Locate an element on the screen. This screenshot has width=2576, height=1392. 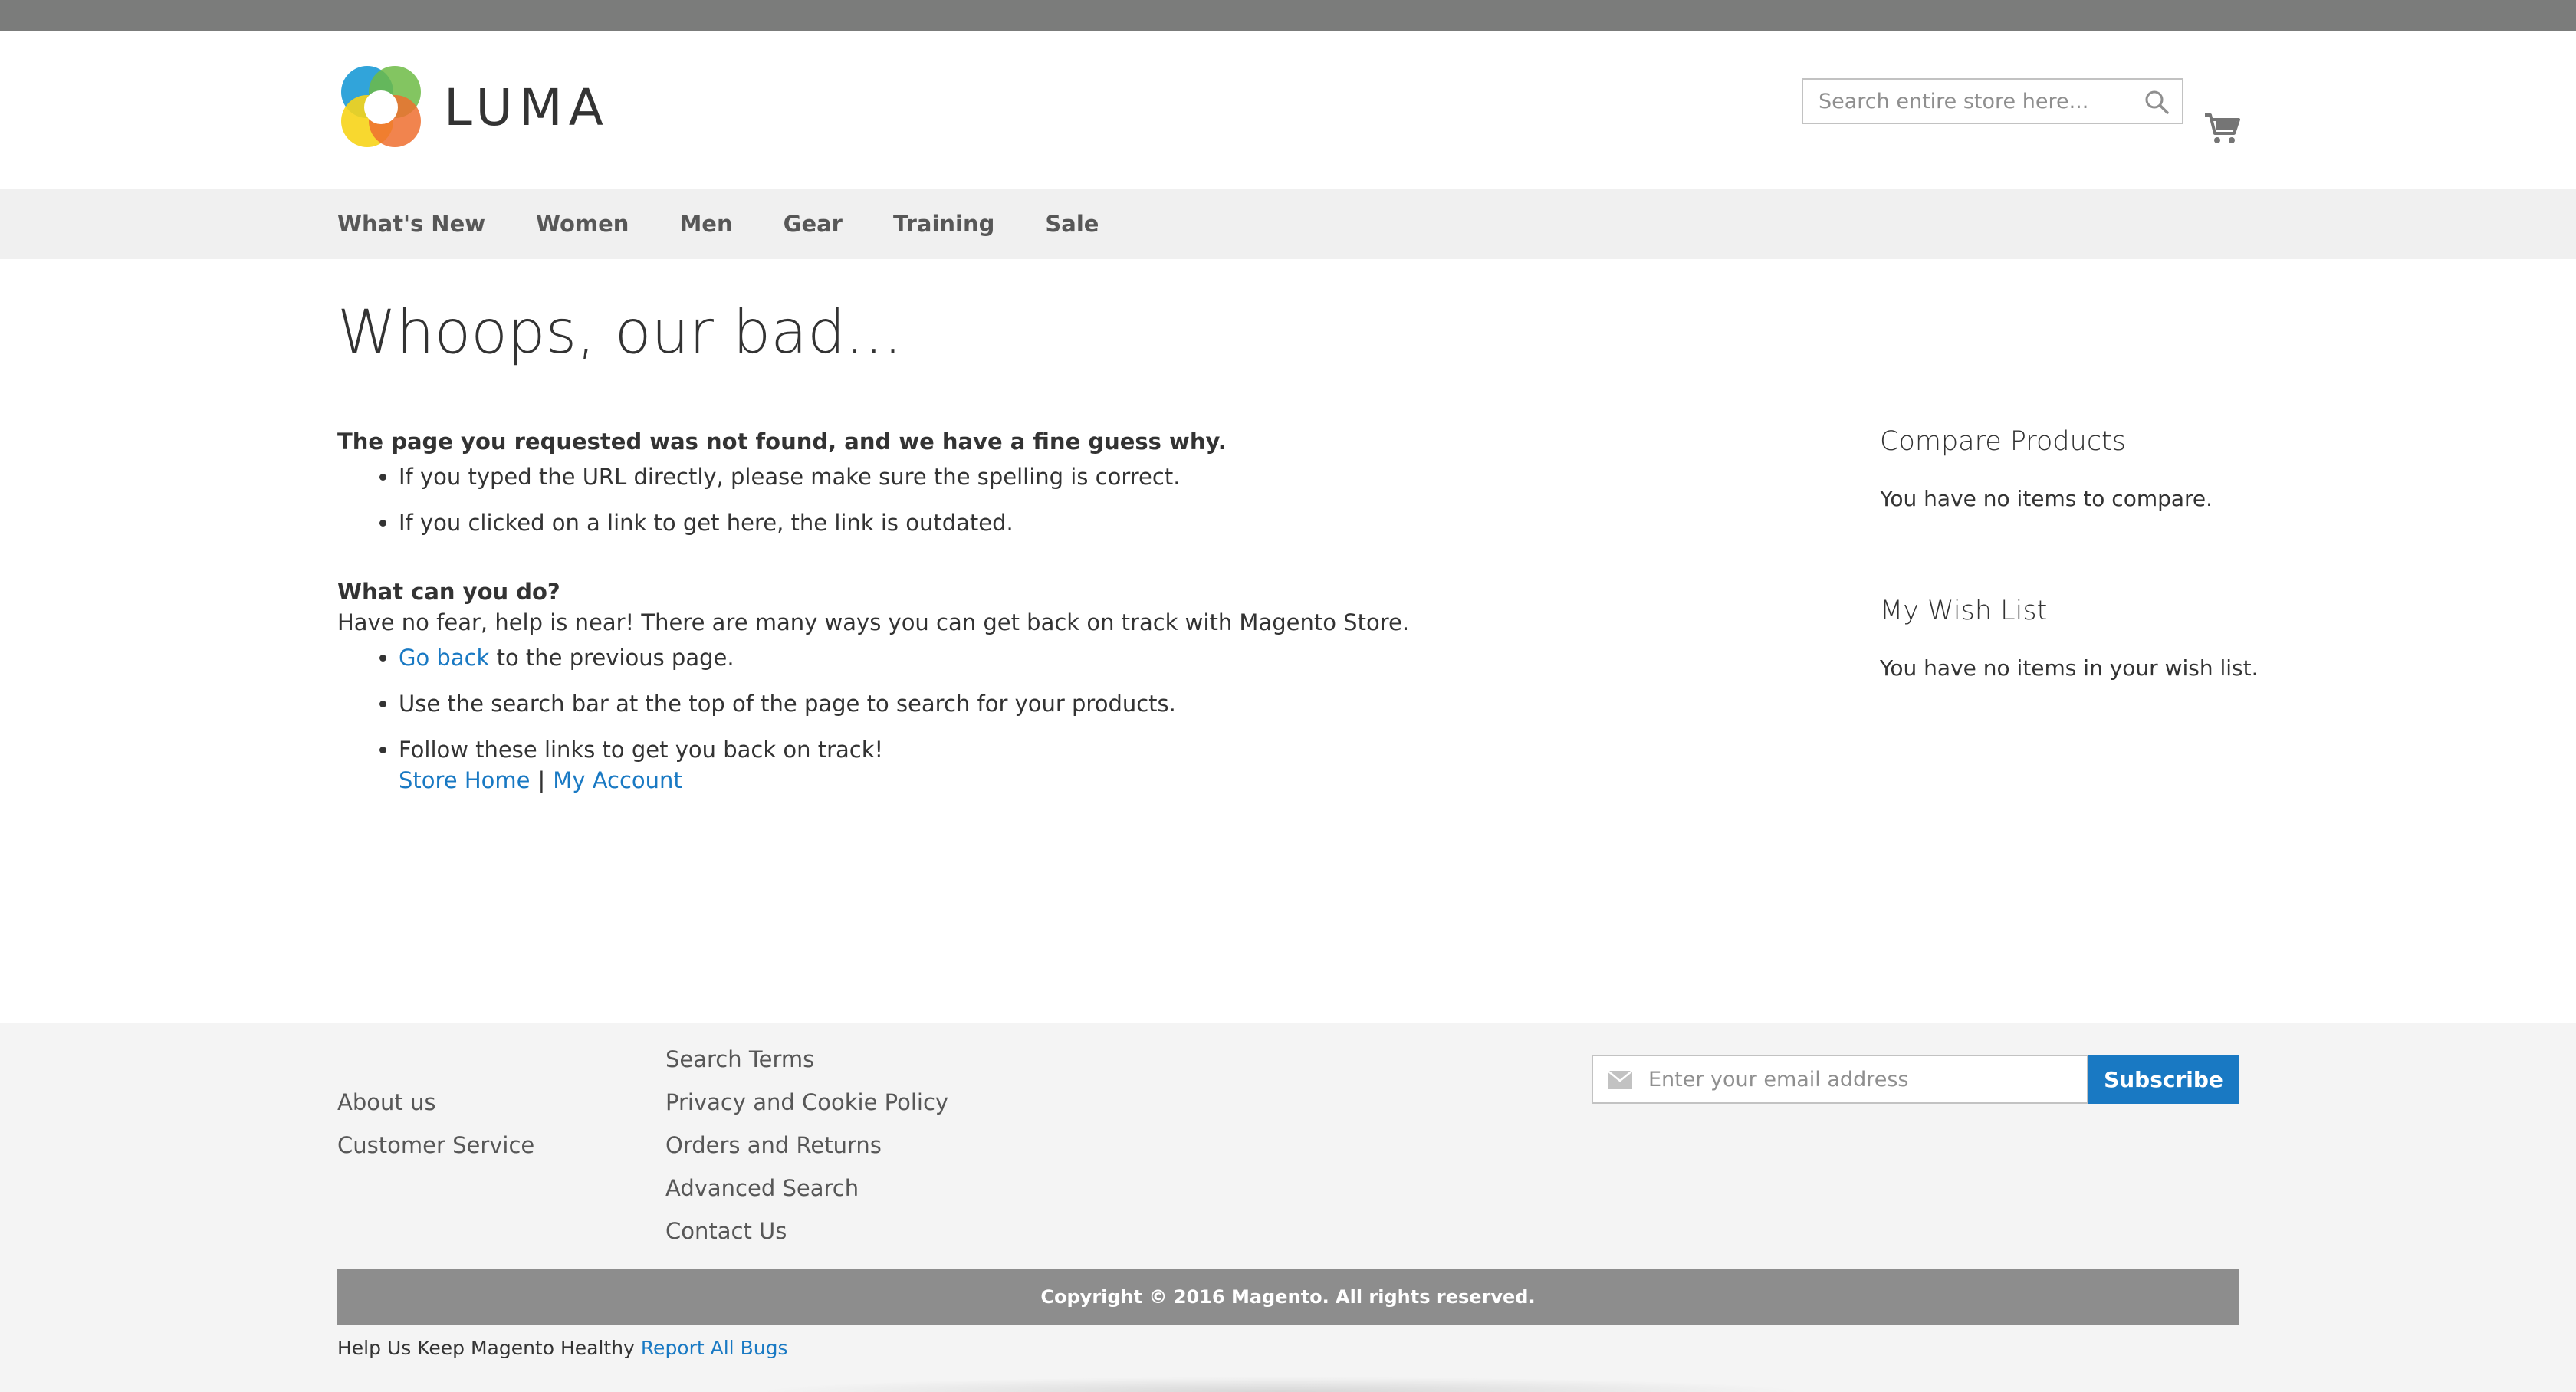
browser-top-strip is located at coordinates (1288, 15).